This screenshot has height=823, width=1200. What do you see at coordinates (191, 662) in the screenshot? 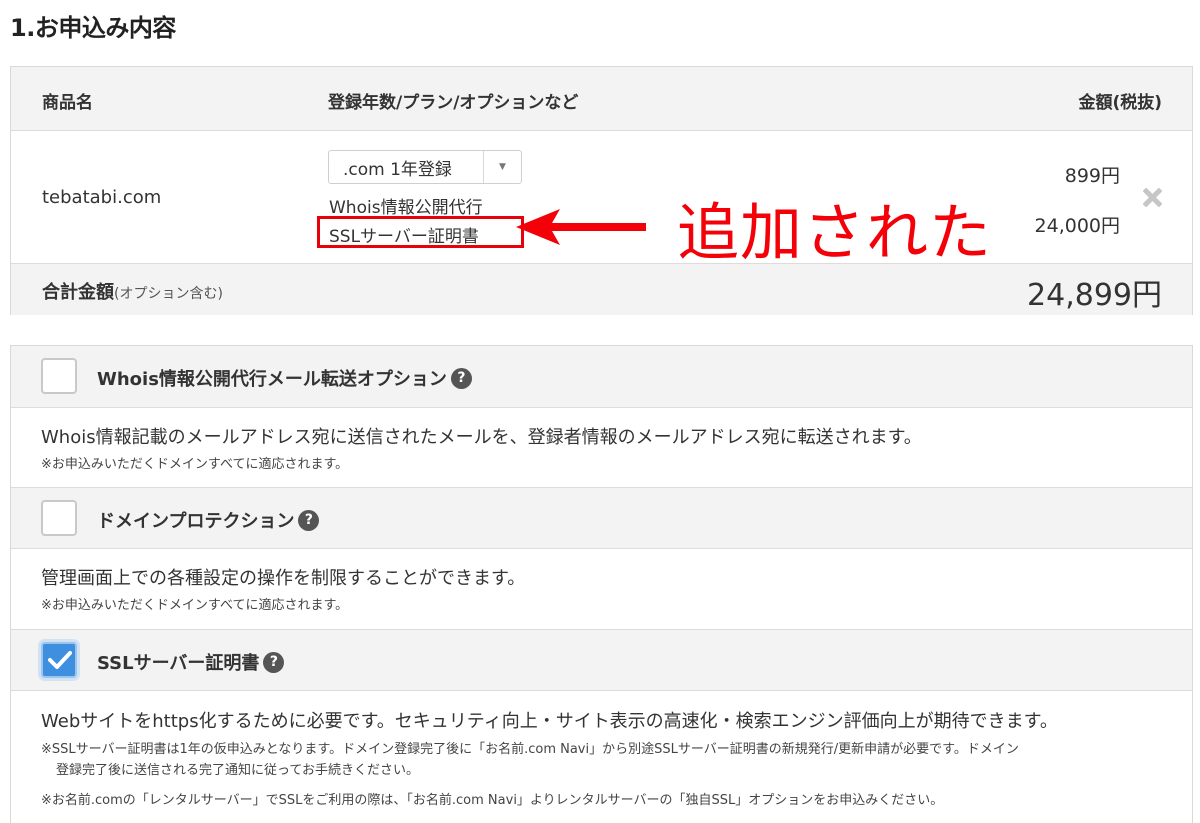
I see `option-title: SSLサーバー証明書?` at bounding box center [191, 662].